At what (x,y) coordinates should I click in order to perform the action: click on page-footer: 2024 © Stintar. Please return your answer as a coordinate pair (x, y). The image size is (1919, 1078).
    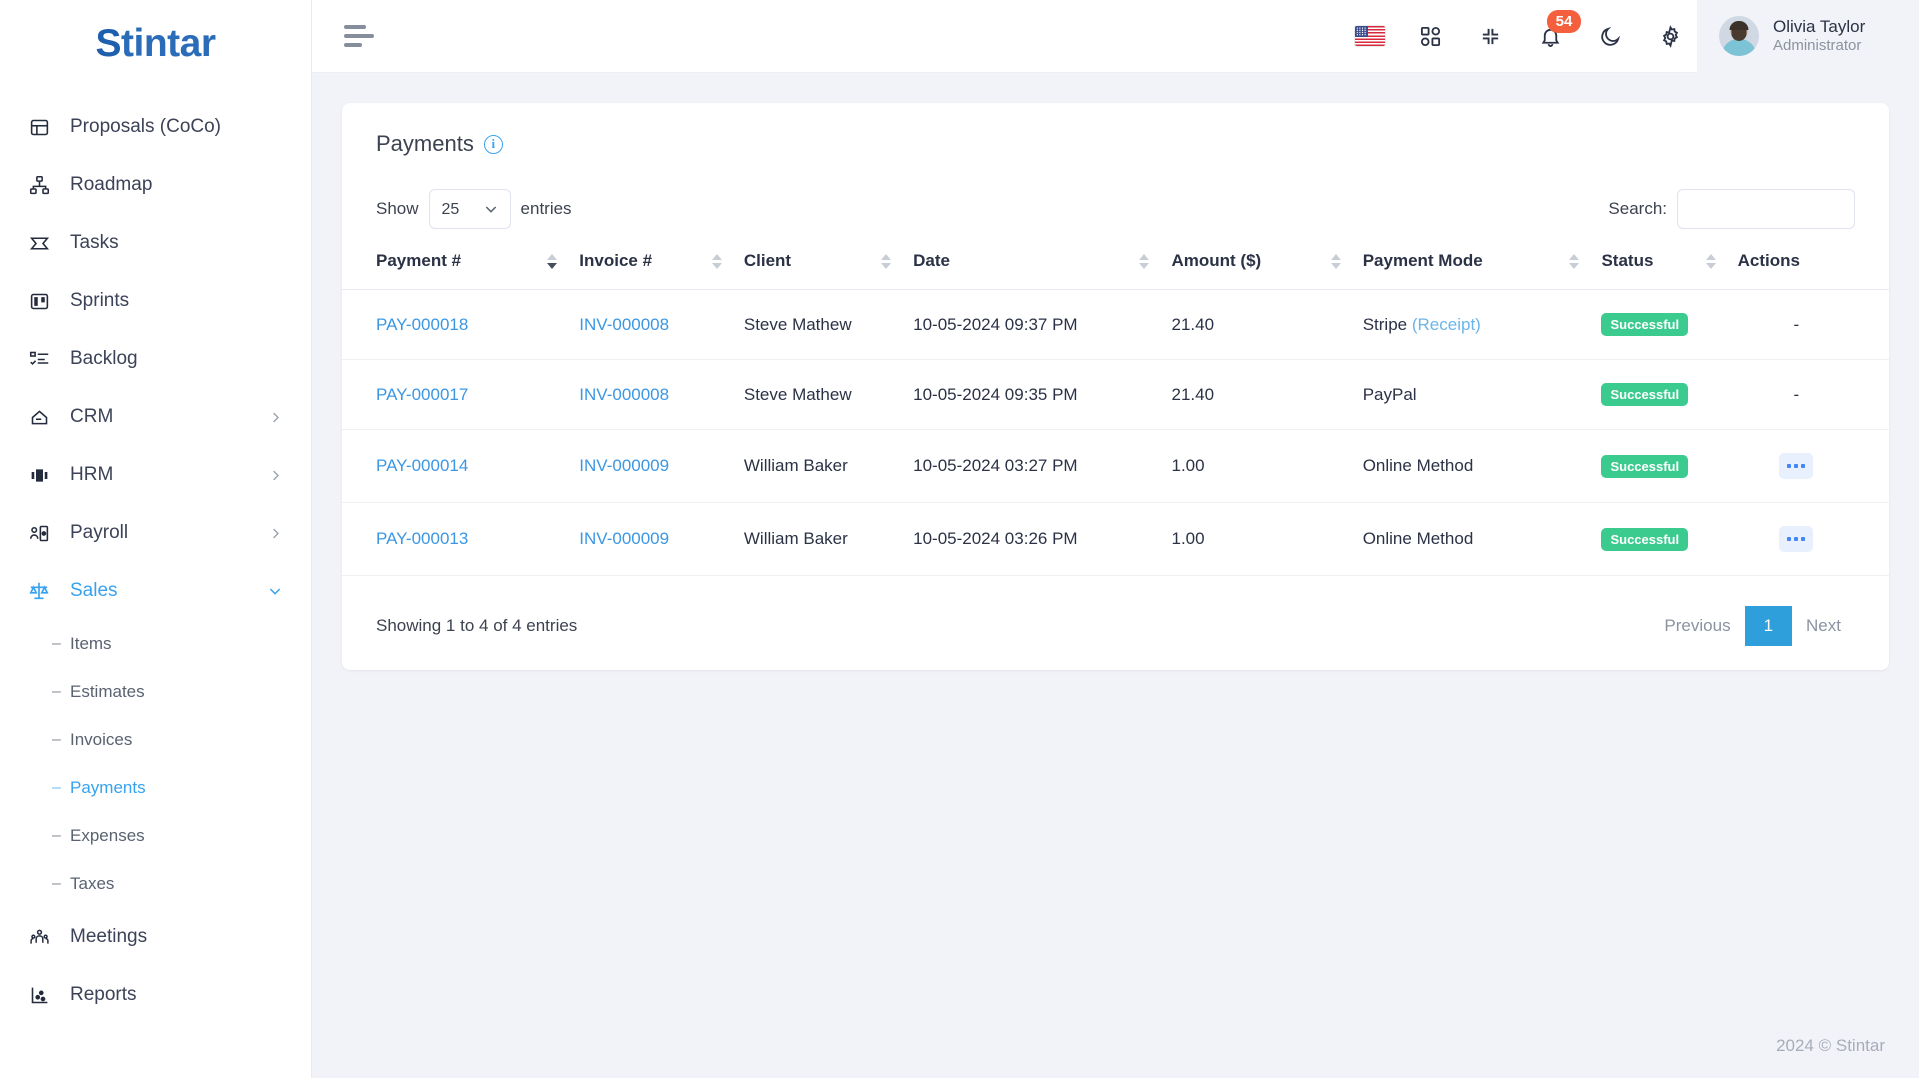
    Looking at the image, I should click on (1115, 1046).